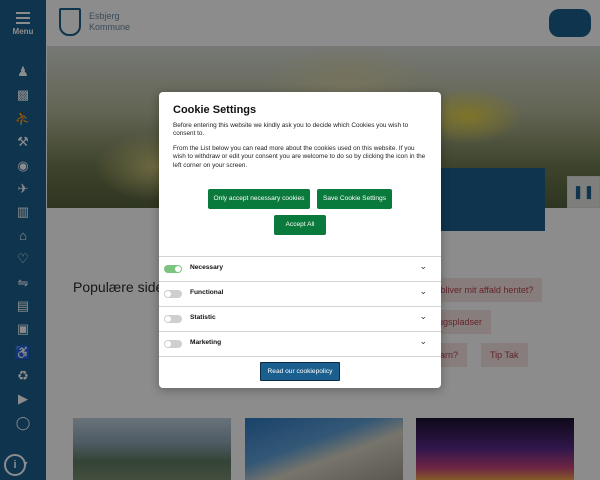 The width and height of the screenshot is (600, 480). What do you see at coordinates (203, 317) in the screenshot?
I see `category-label: Statistic` at bounding box center [203, 317].